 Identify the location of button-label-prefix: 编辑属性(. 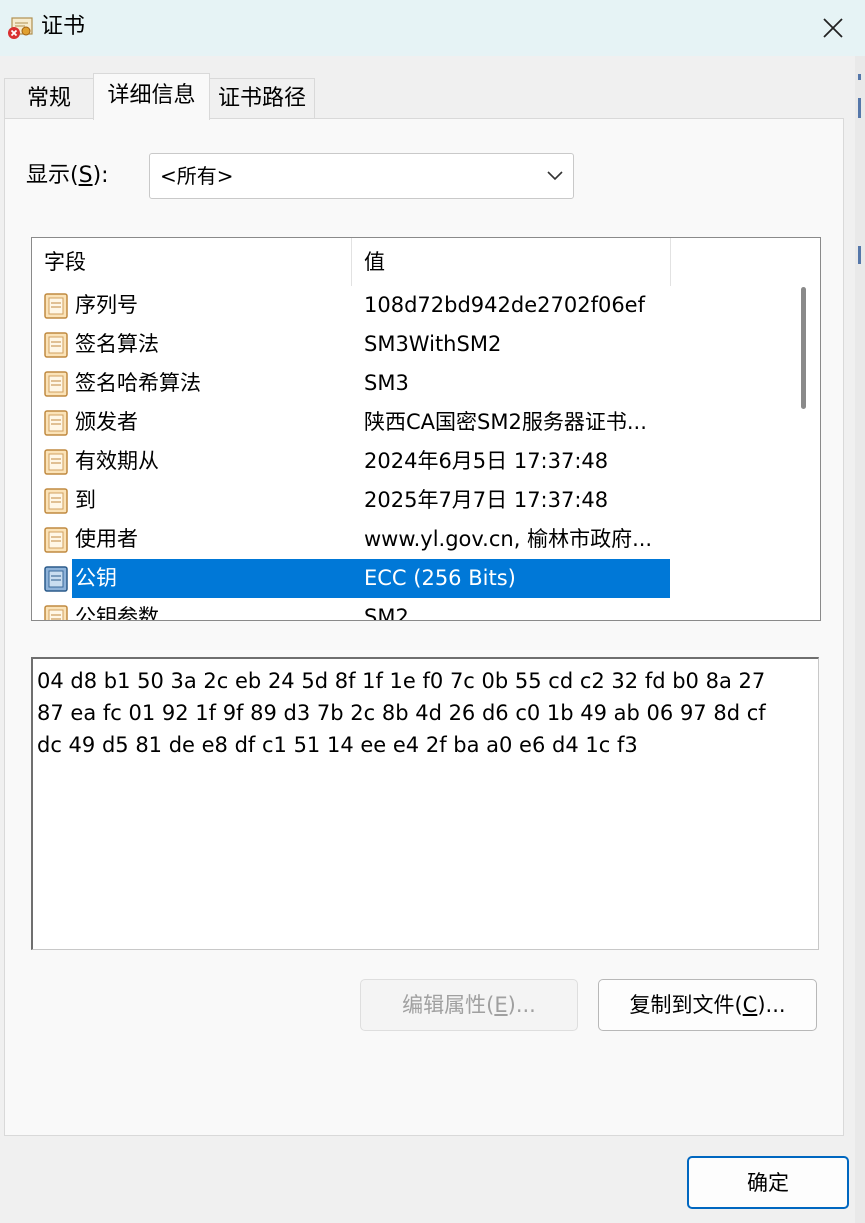
(448, 1005).